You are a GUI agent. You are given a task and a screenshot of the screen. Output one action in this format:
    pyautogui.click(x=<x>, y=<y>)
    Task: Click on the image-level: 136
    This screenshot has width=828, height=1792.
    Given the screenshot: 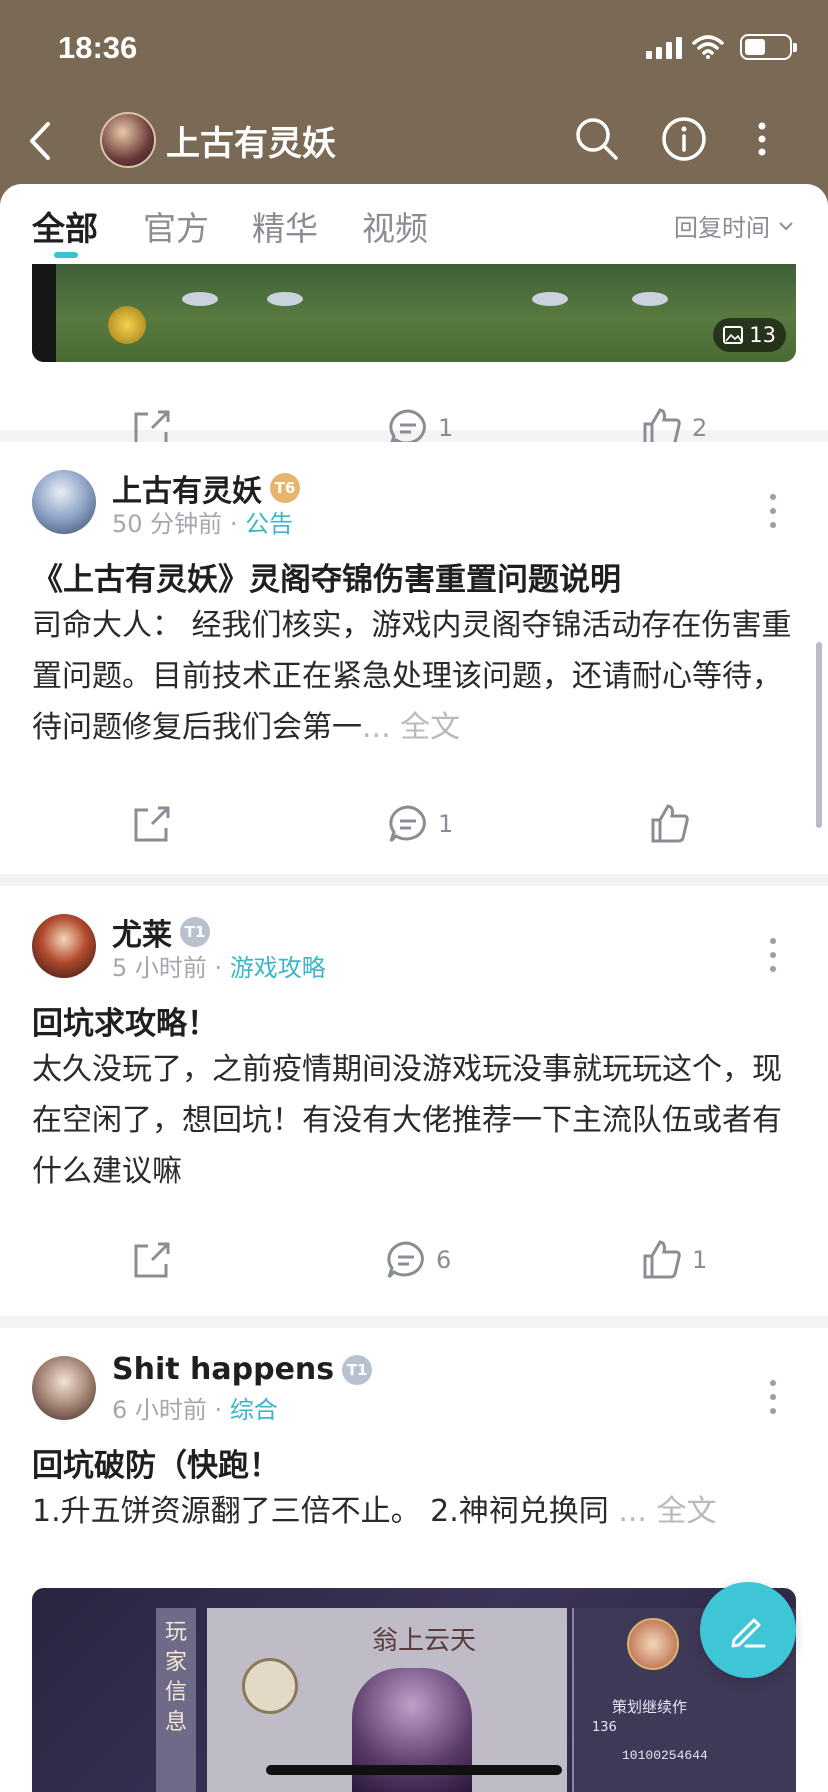 What is the action you would take?
    pyautogui.click(x=604, y=1727)
    